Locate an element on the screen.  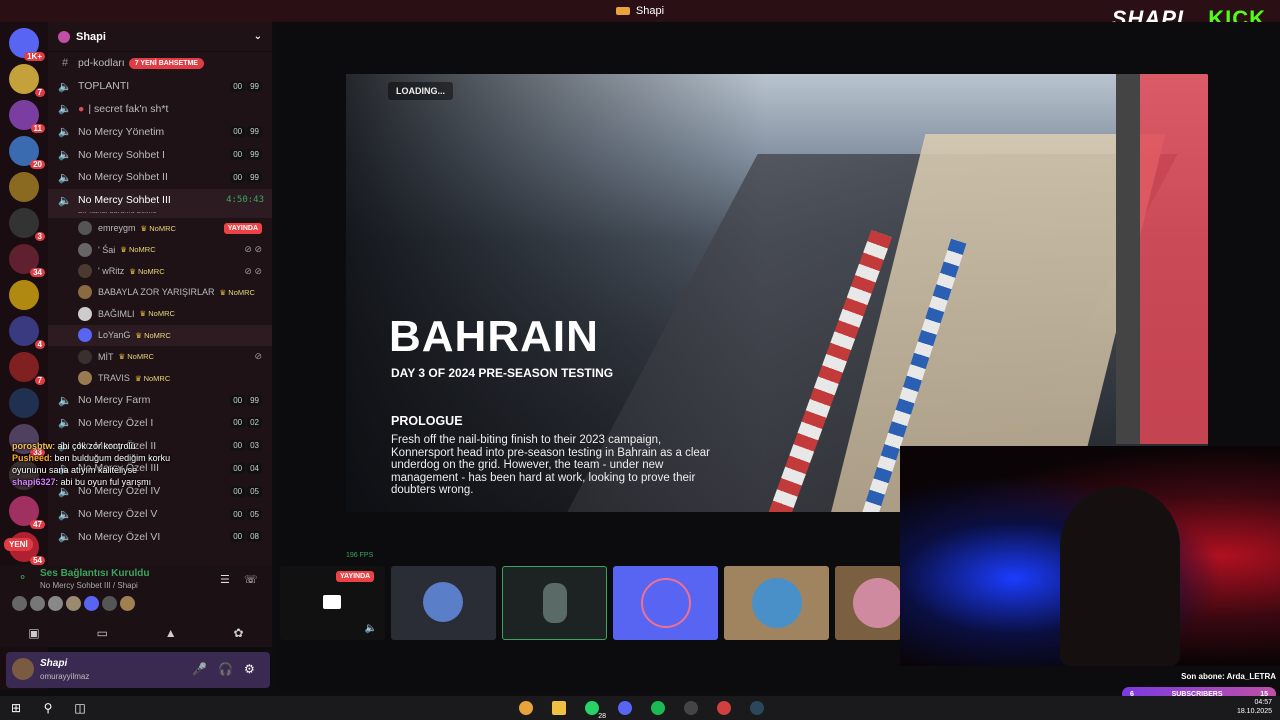
server-header: Shapi ⌄ is located at coordinates (160, 37).